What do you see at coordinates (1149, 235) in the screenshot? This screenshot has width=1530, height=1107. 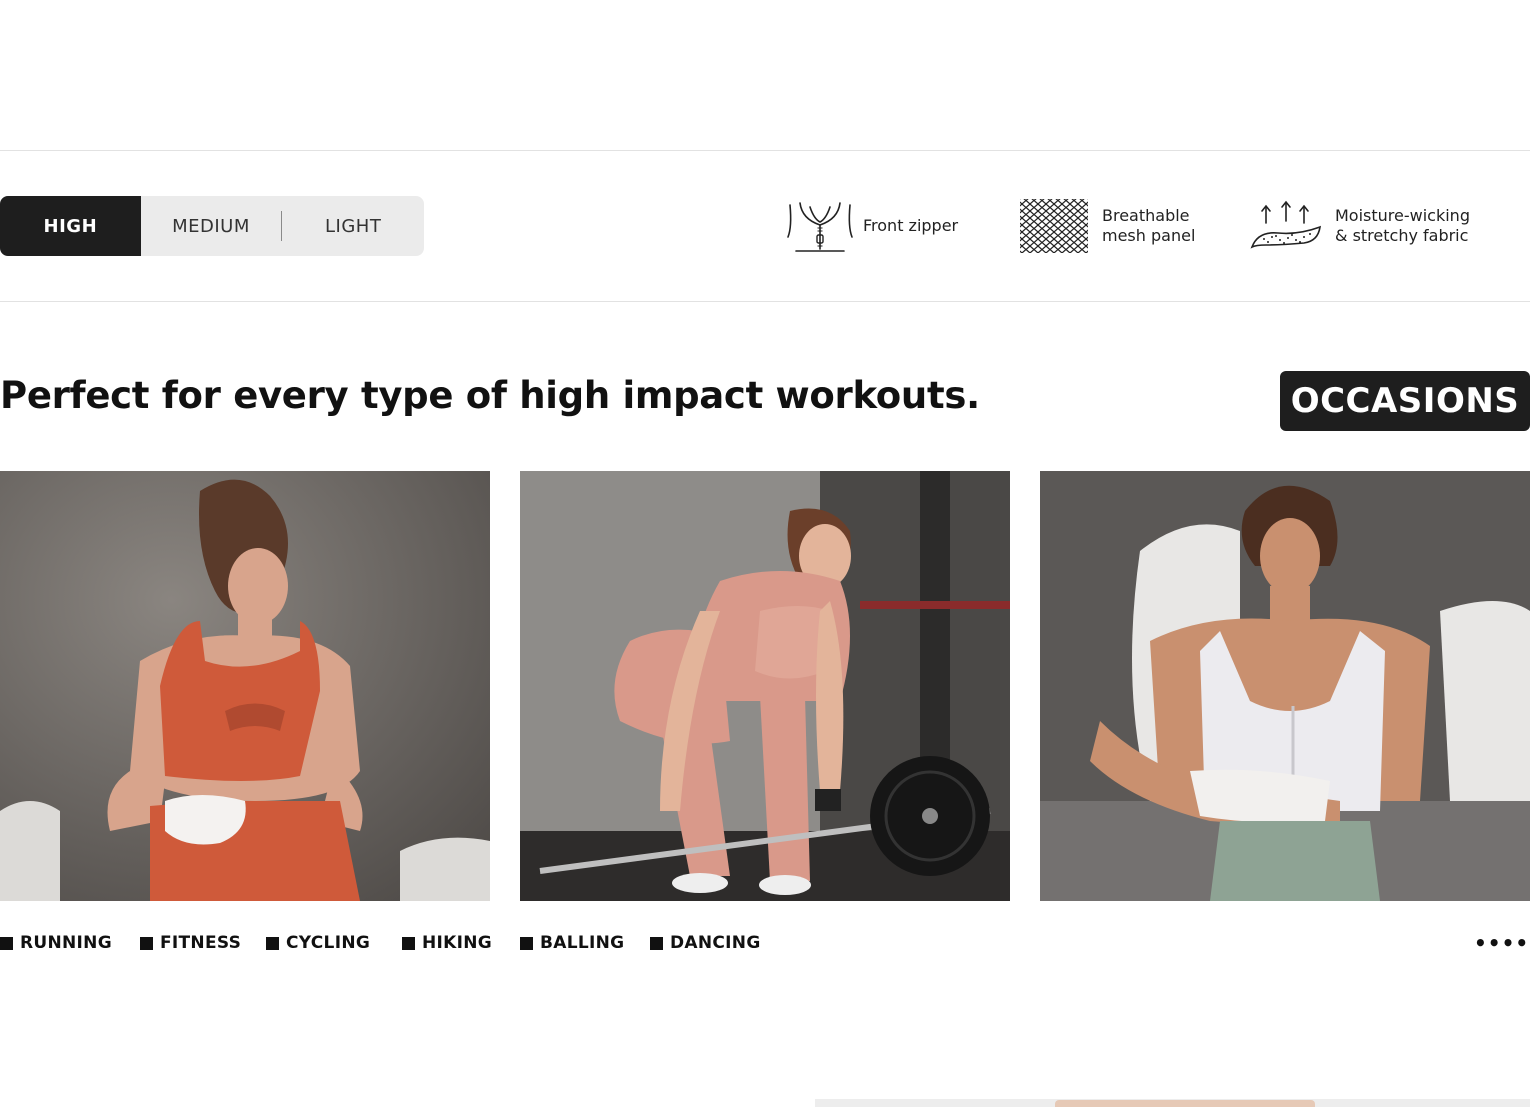 I see `feature-line: mesh panel` at bounding box center [1149, 235].